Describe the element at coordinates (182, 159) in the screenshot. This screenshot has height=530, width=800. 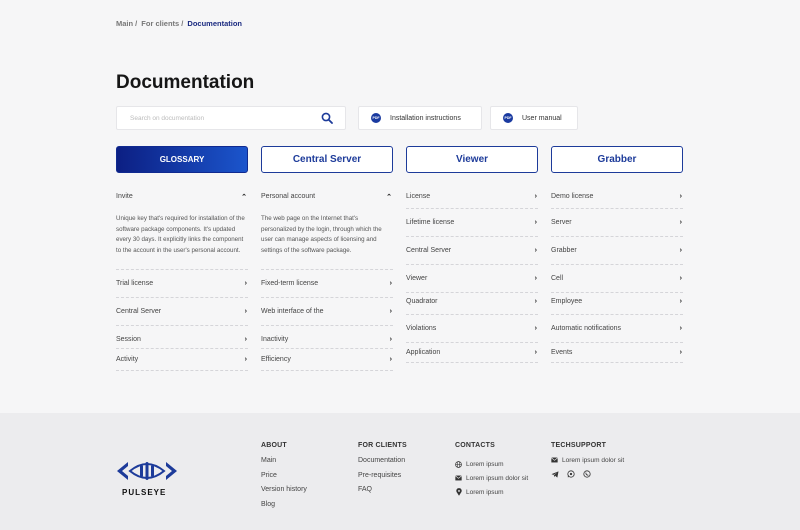
I see `tab-glossary: GLOSSARY` at that location.